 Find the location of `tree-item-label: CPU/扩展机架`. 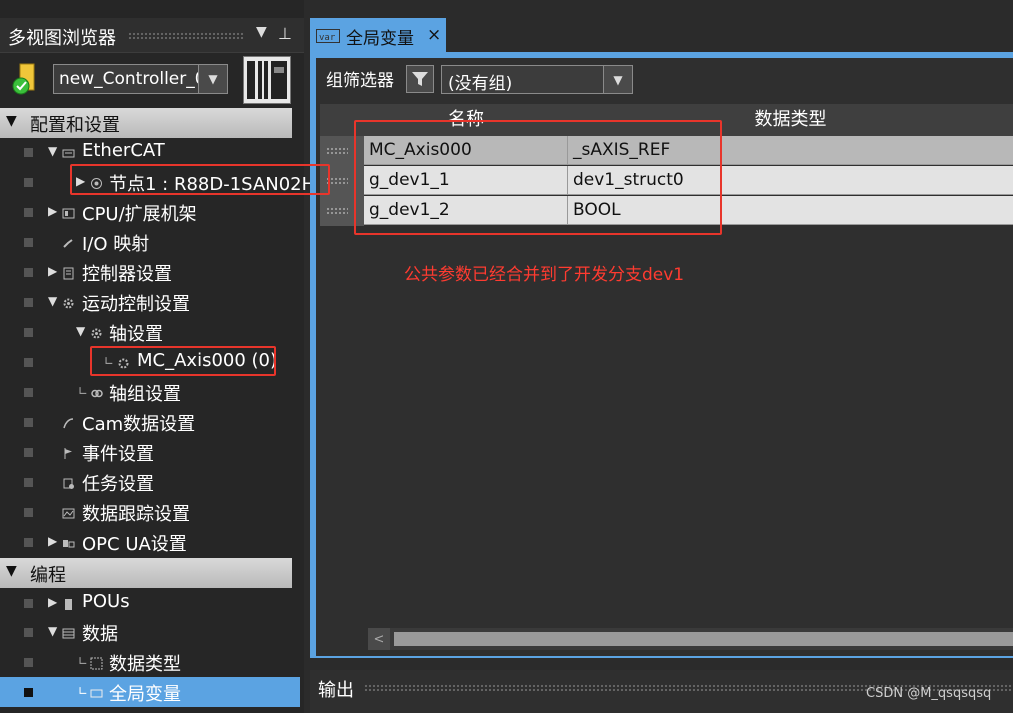

tree-item-label: CPU/扩展机架 is located at coordinates (139, 214).